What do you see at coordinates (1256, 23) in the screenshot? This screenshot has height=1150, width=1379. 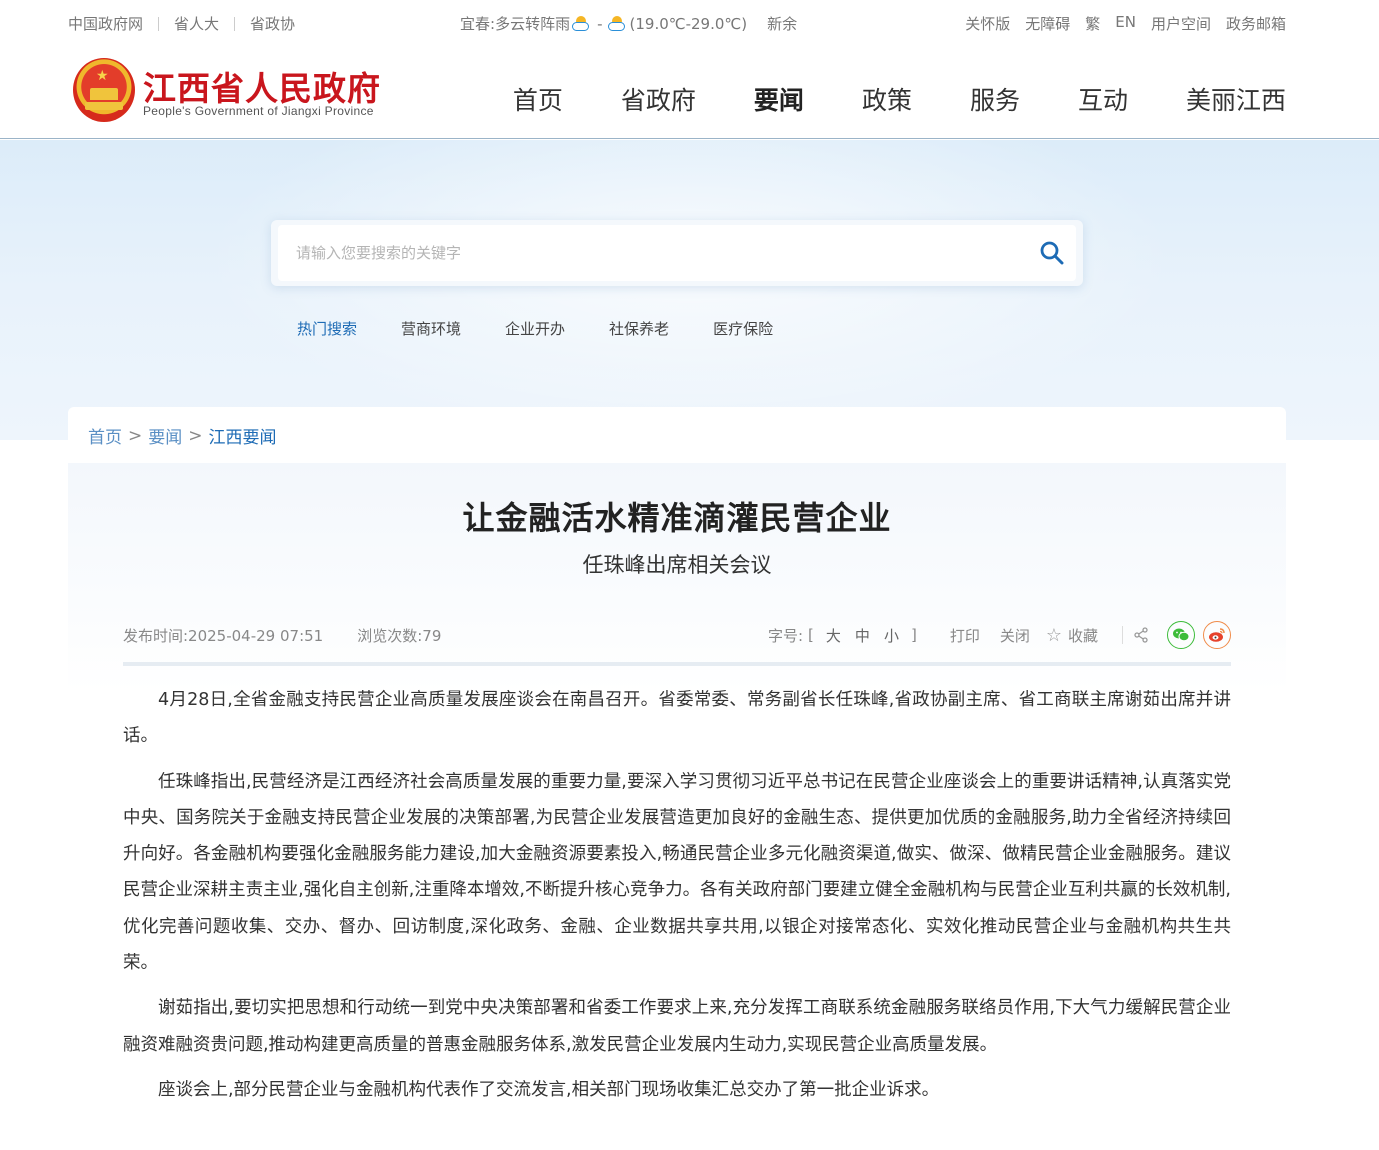 I see `link-gov-mail: 政务邮箱` at bounding box center [1256, 23].